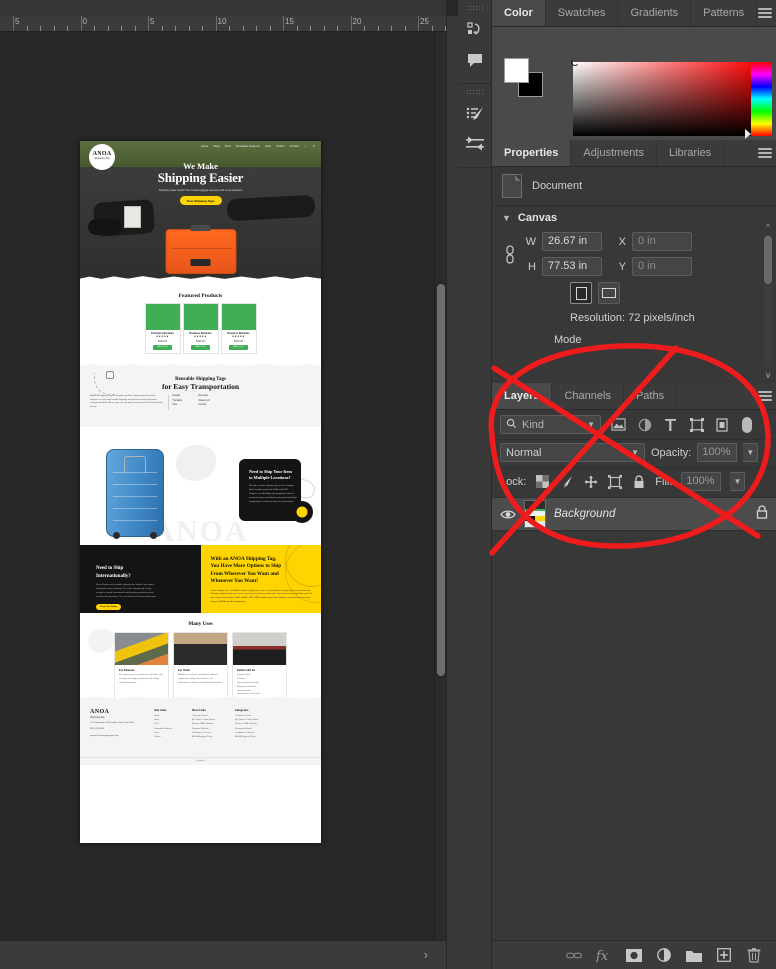 This screenshot has height=969, width=776. I want to click on preview-footer-logo: ANOA, so click(100, 712).